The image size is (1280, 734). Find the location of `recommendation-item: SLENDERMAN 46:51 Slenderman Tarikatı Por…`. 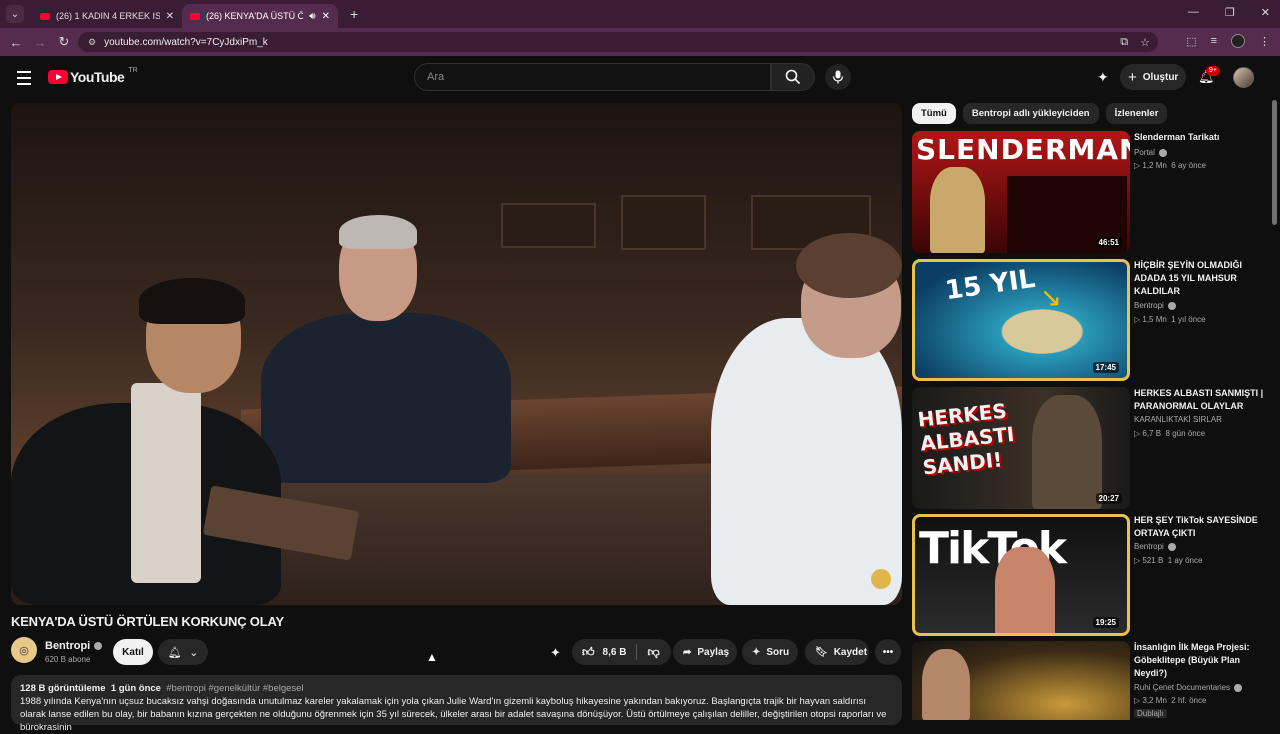

recommendation-item: SLENDERMAN 46:51 Slenderman Tarikatı Por… is located at coordinates (1092, 192).